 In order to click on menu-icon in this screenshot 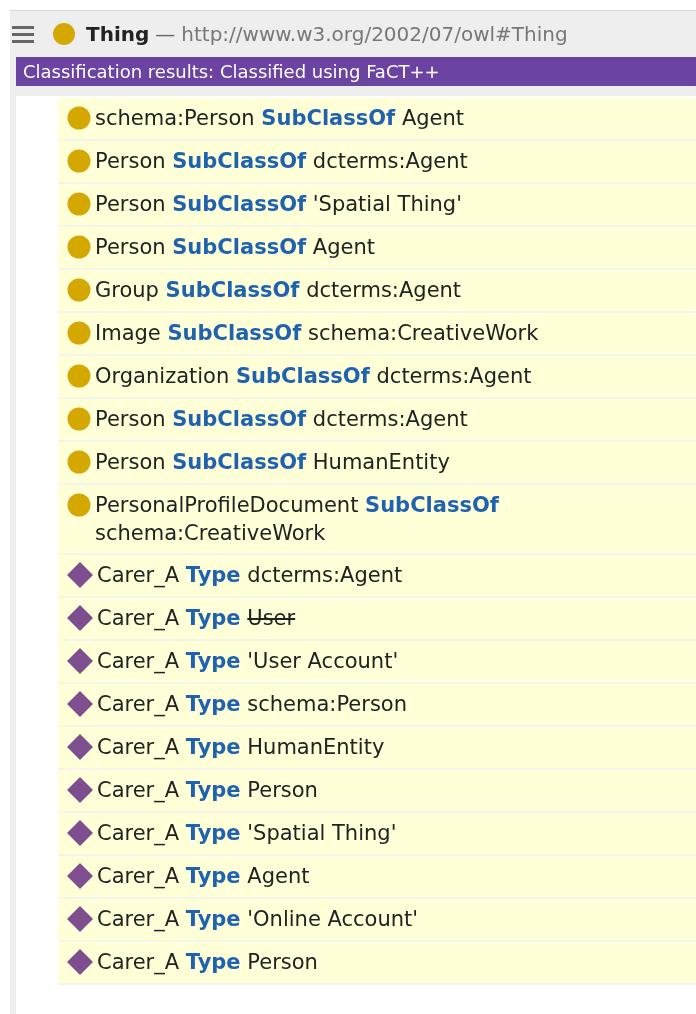, I will do `click(23, 34)`.